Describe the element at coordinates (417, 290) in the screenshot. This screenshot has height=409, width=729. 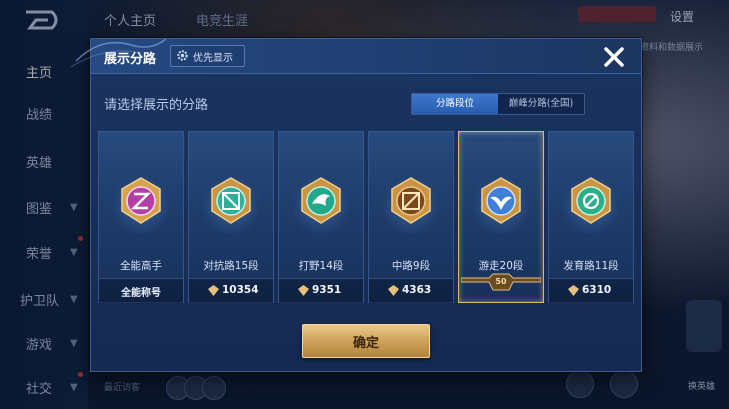
I see `lane-card-points: 4363` at that location.